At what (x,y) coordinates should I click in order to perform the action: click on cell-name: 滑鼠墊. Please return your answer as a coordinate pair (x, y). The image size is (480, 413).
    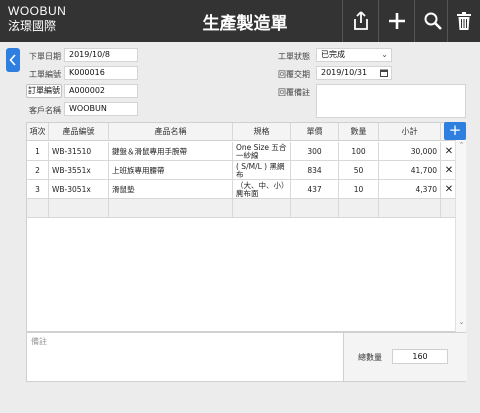
    Looking at the image, I should click on (171, 189).